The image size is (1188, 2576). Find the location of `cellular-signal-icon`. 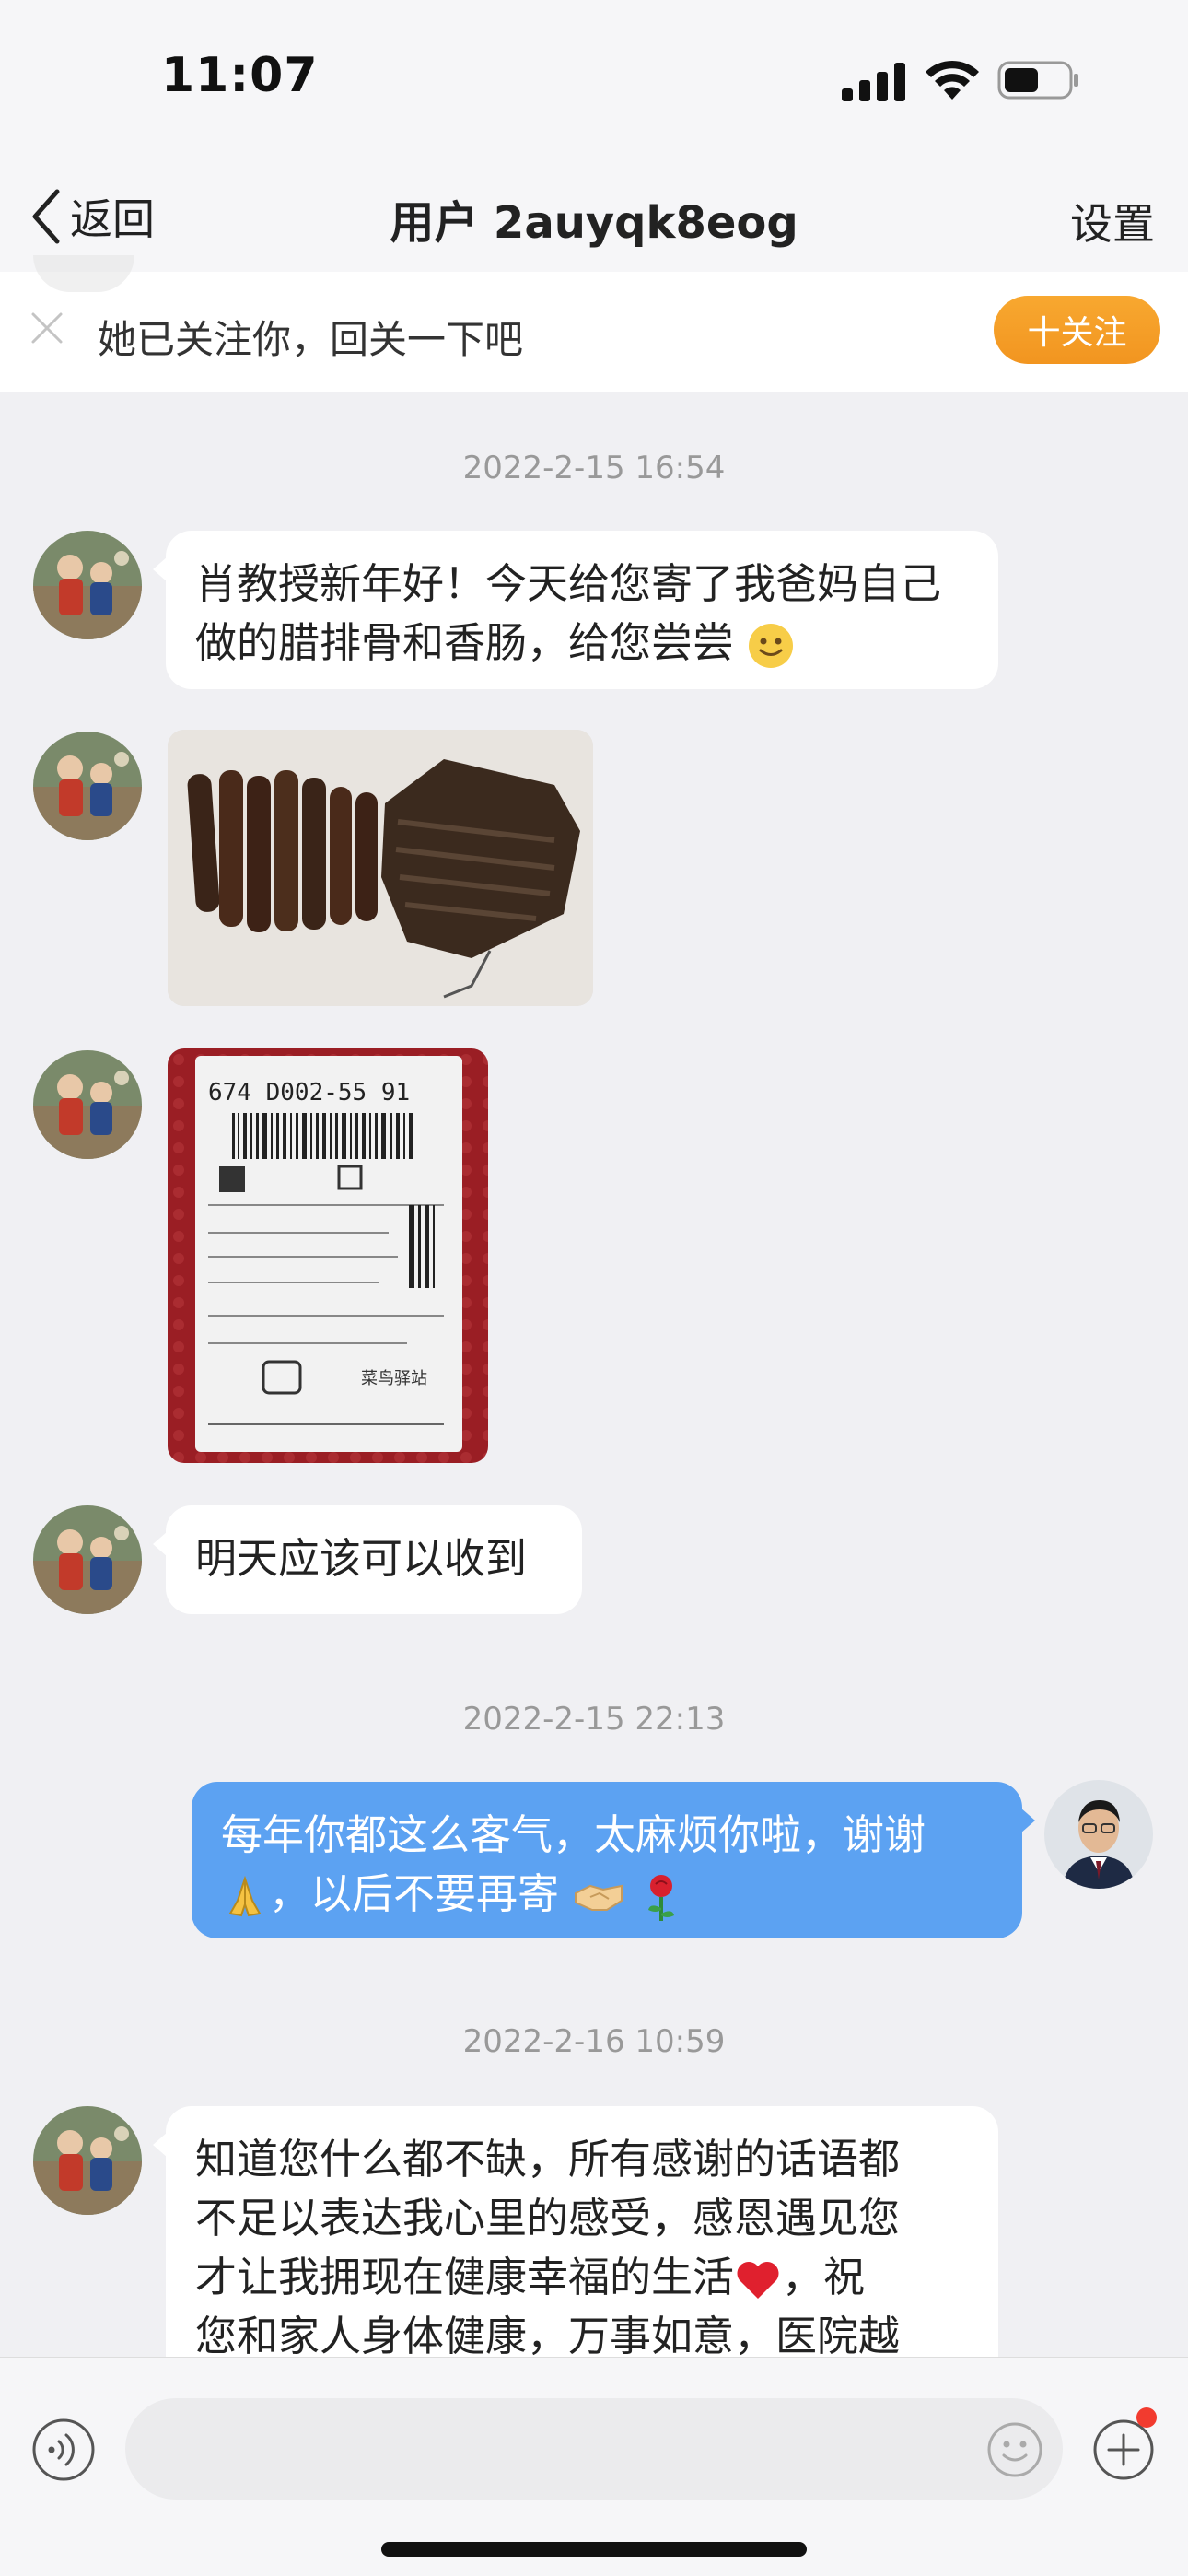

cellular-signal-icon is located at coordinates (873, 82).